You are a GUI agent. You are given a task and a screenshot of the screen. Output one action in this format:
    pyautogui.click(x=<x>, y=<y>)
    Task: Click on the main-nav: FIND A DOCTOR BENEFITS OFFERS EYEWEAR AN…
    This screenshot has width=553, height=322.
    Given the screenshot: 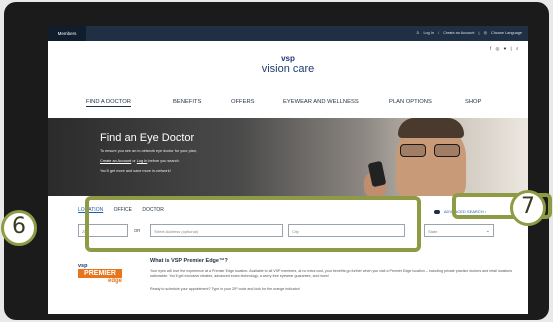 What is the action you would take?
    pyautogui.click(x=286, y=105)
    